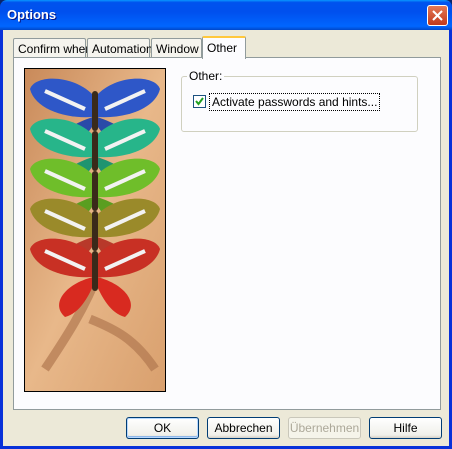 The width and height of the screenshot is (452, 449). I want to click on tab-other: Other, so click(224, 47).